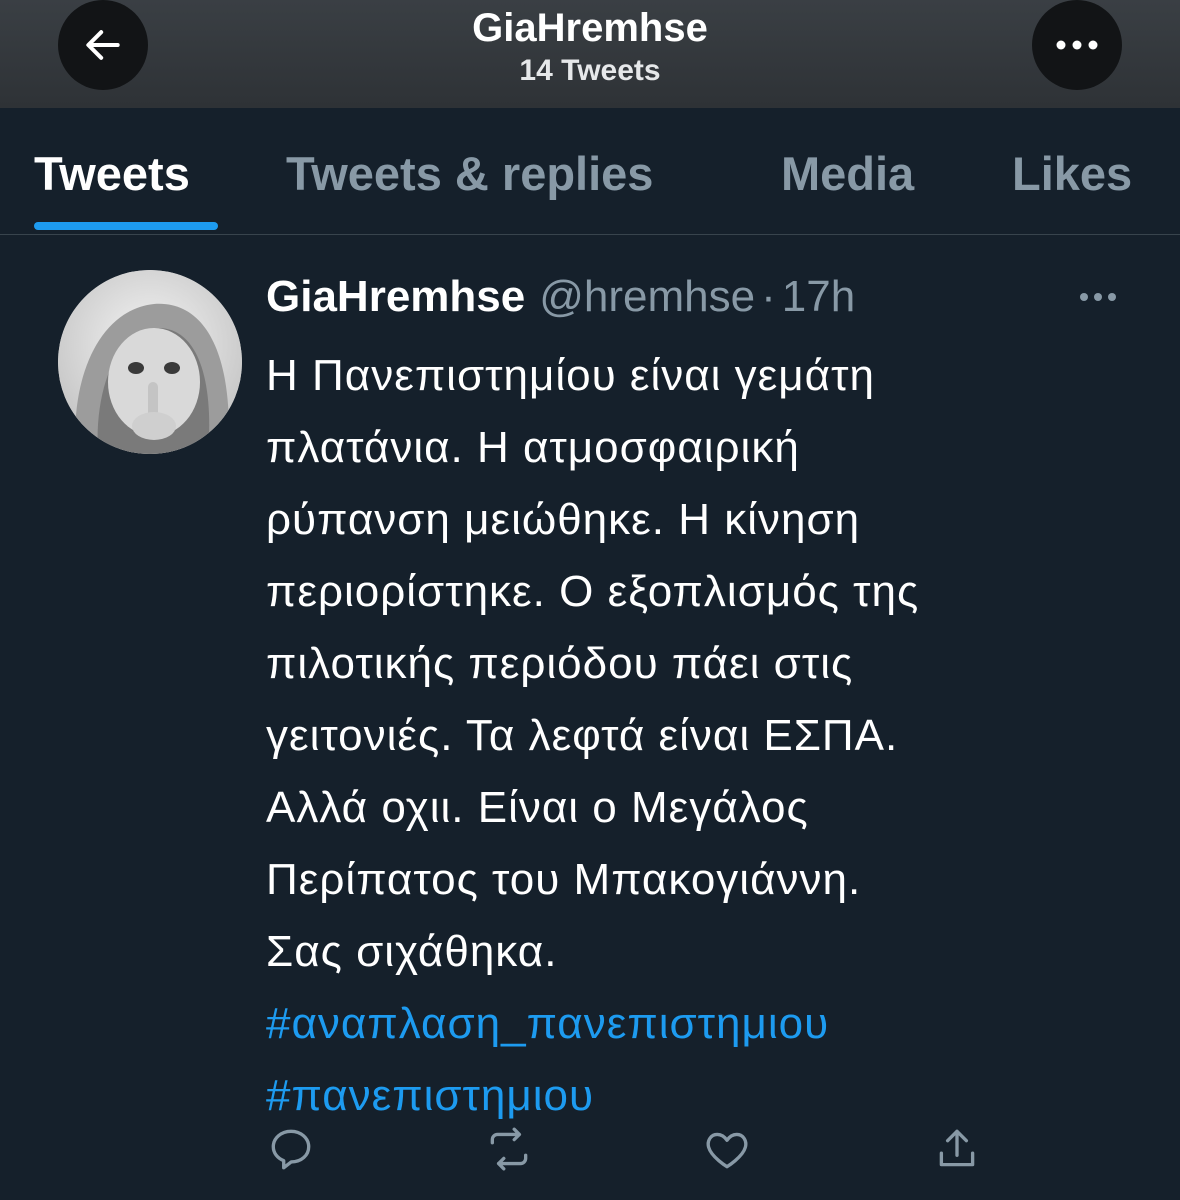  I want to click on profile-header: GiaHremhse 14 Tweets, so click(590, 54).